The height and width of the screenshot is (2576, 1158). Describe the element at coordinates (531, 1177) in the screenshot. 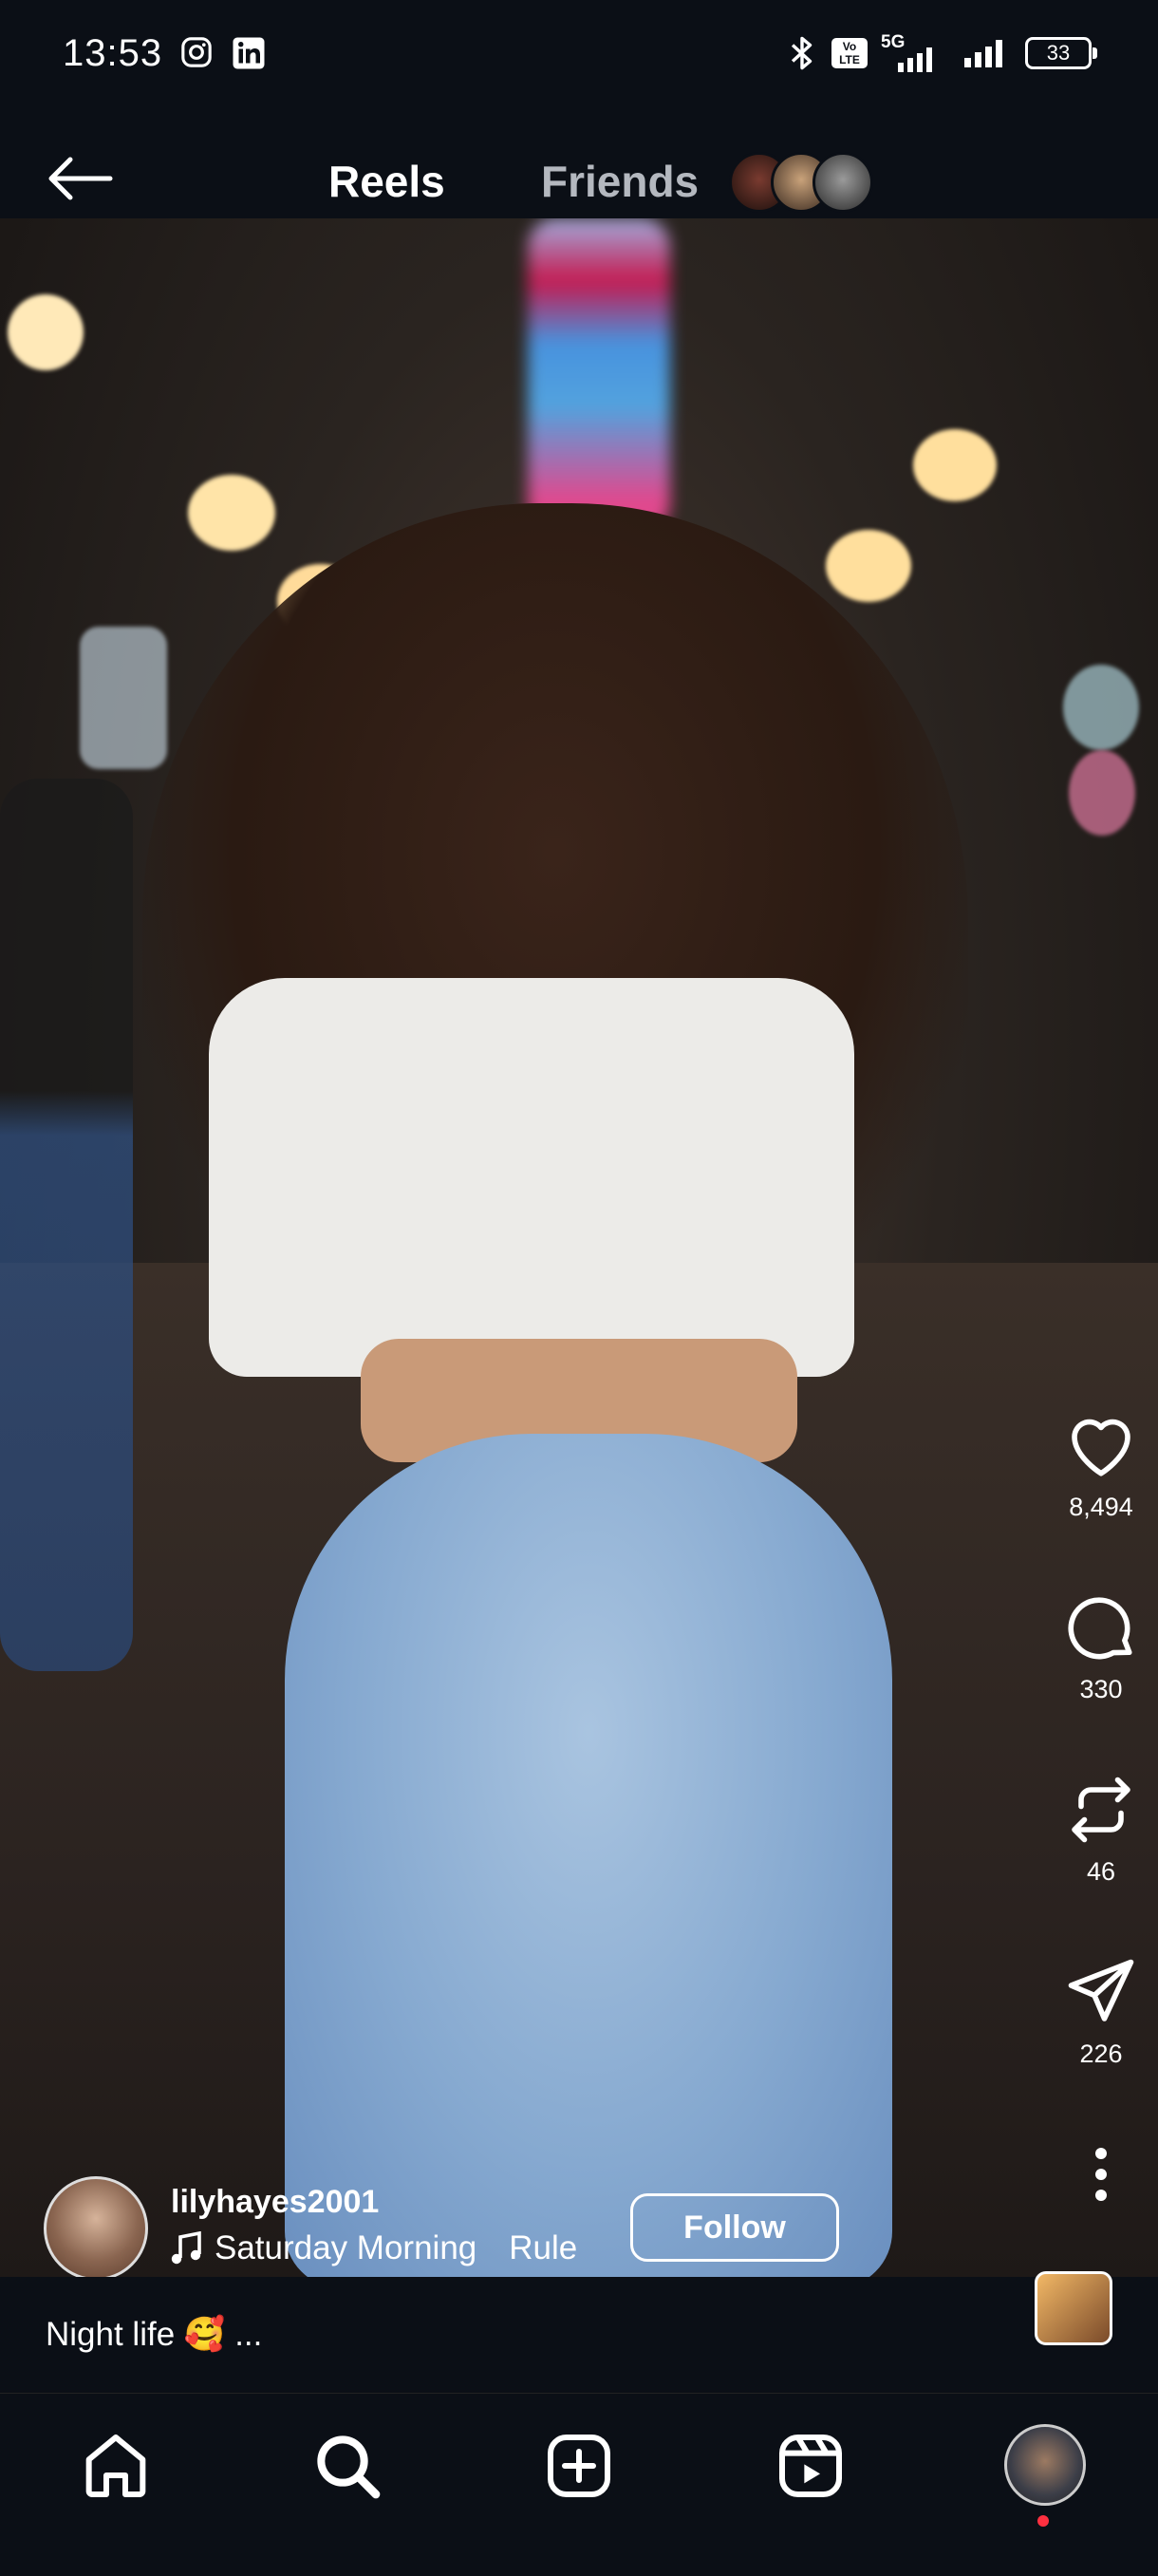

I see `subject-shirt` at that location.